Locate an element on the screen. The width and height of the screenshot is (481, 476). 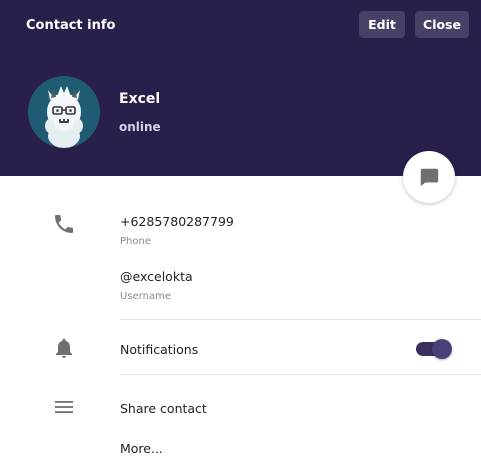
contact-name: Excel is located at coordinates (140, 99).